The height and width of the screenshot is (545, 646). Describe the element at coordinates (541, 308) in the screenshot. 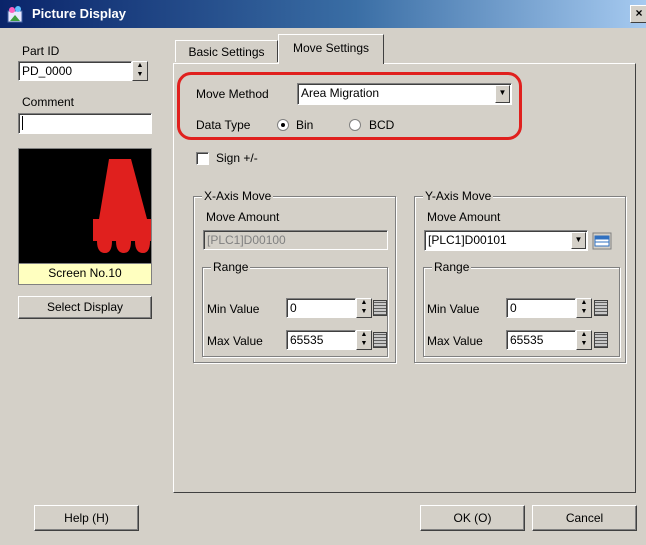

I see `y-min-field: 0` at that location.